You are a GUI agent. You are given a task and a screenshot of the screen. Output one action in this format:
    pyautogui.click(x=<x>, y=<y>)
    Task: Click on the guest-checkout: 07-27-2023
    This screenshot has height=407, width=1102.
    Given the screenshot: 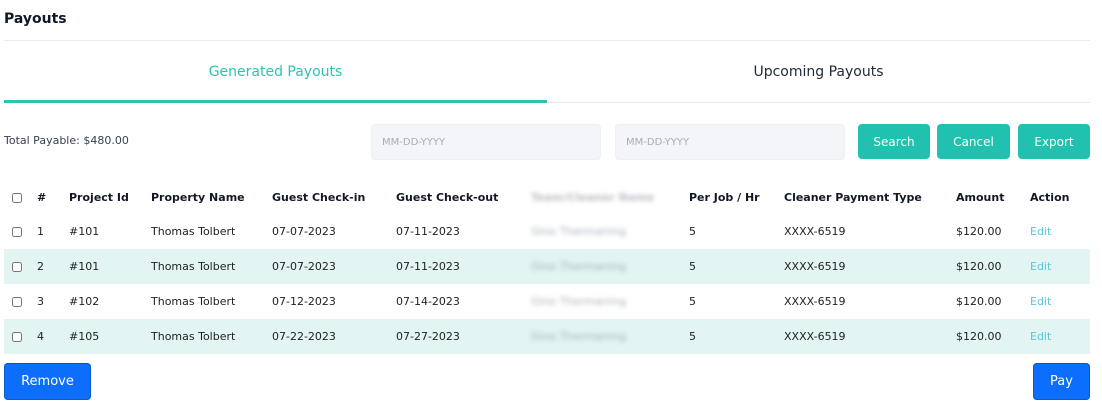 What is the action you would take?
    pyautogui.click(x=463, y=336)
    